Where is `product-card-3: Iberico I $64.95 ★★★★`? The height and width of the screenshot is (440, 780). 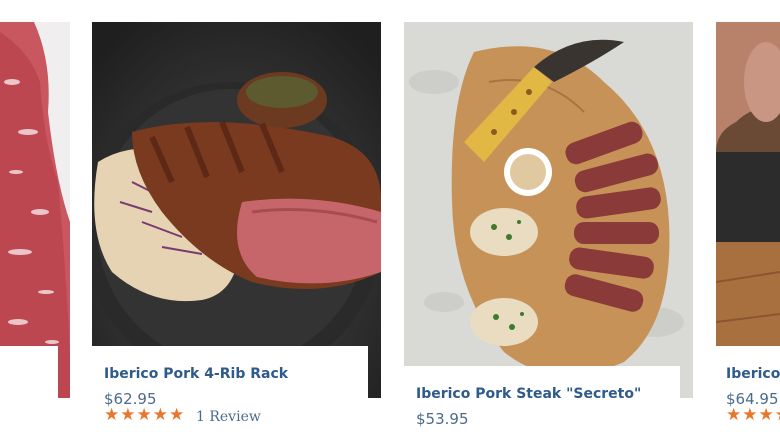 product-card-3: Iberico I $64.95 ★★★★ is located at coordinates (748, 220).